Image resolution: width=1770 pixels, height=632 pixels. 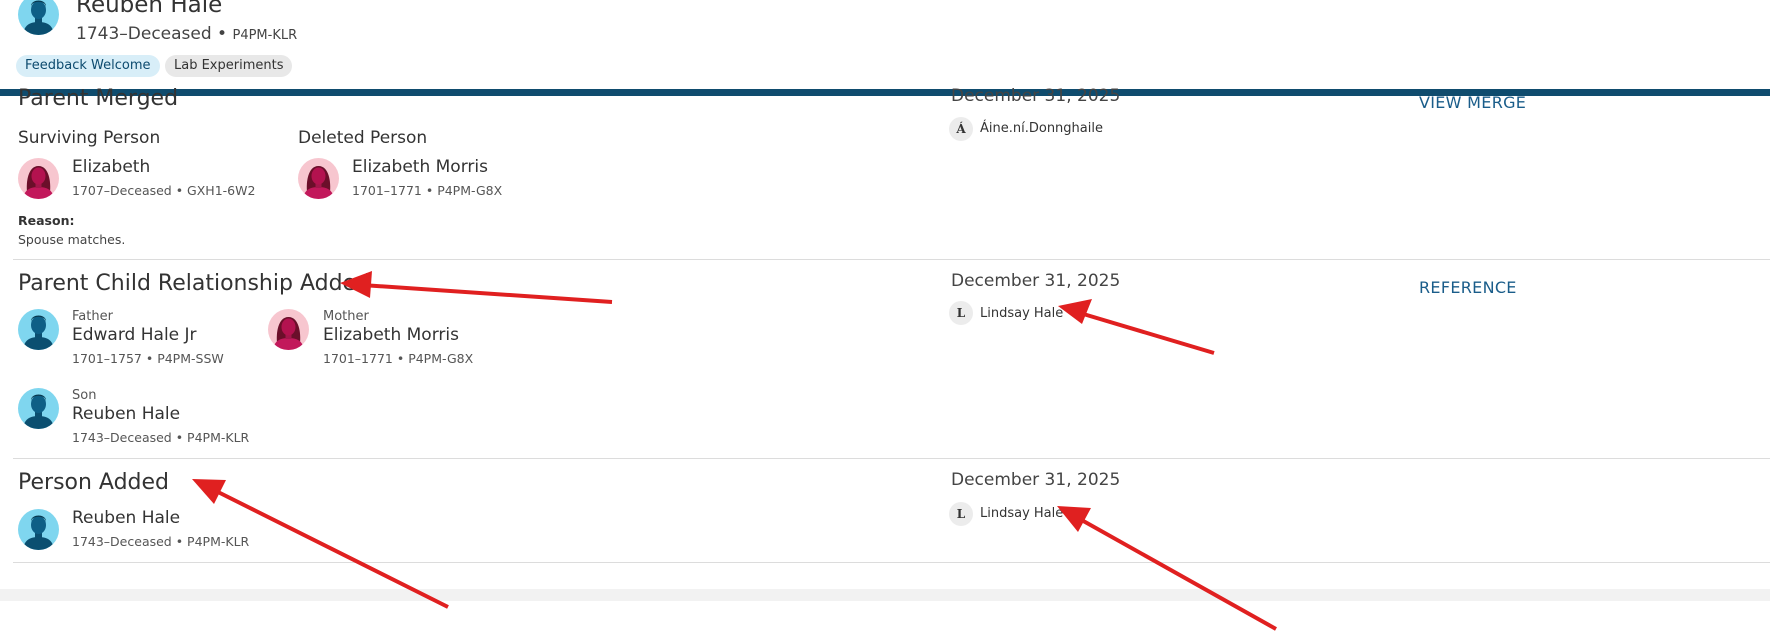 I want to click on arrow-to-relationship-title-icon, so click(x=476, y=287).